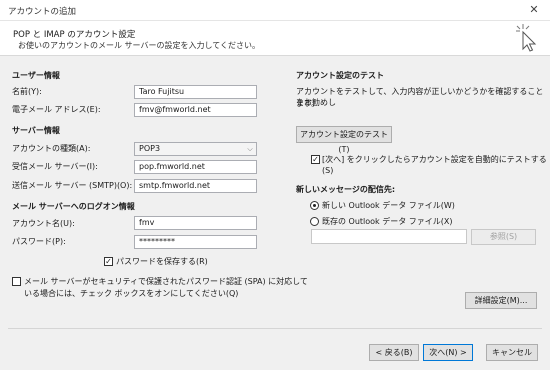 The width and height of the screenshot is (550, 370). Describe the element at coordinates (73, 206) in the screenshot. I see `logon-info-heading: メール サーバーへのログオン情報` at that location.